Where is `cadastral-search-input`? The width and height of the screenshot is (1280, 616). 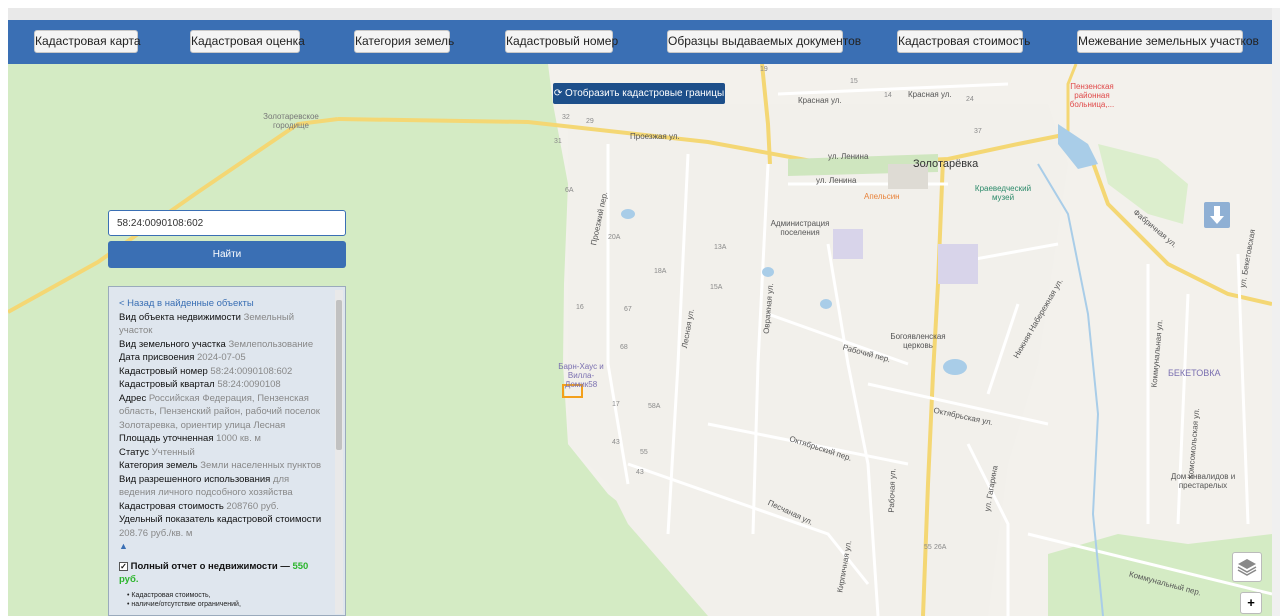 cadastral-search-input is located at coordinates (227, 223).